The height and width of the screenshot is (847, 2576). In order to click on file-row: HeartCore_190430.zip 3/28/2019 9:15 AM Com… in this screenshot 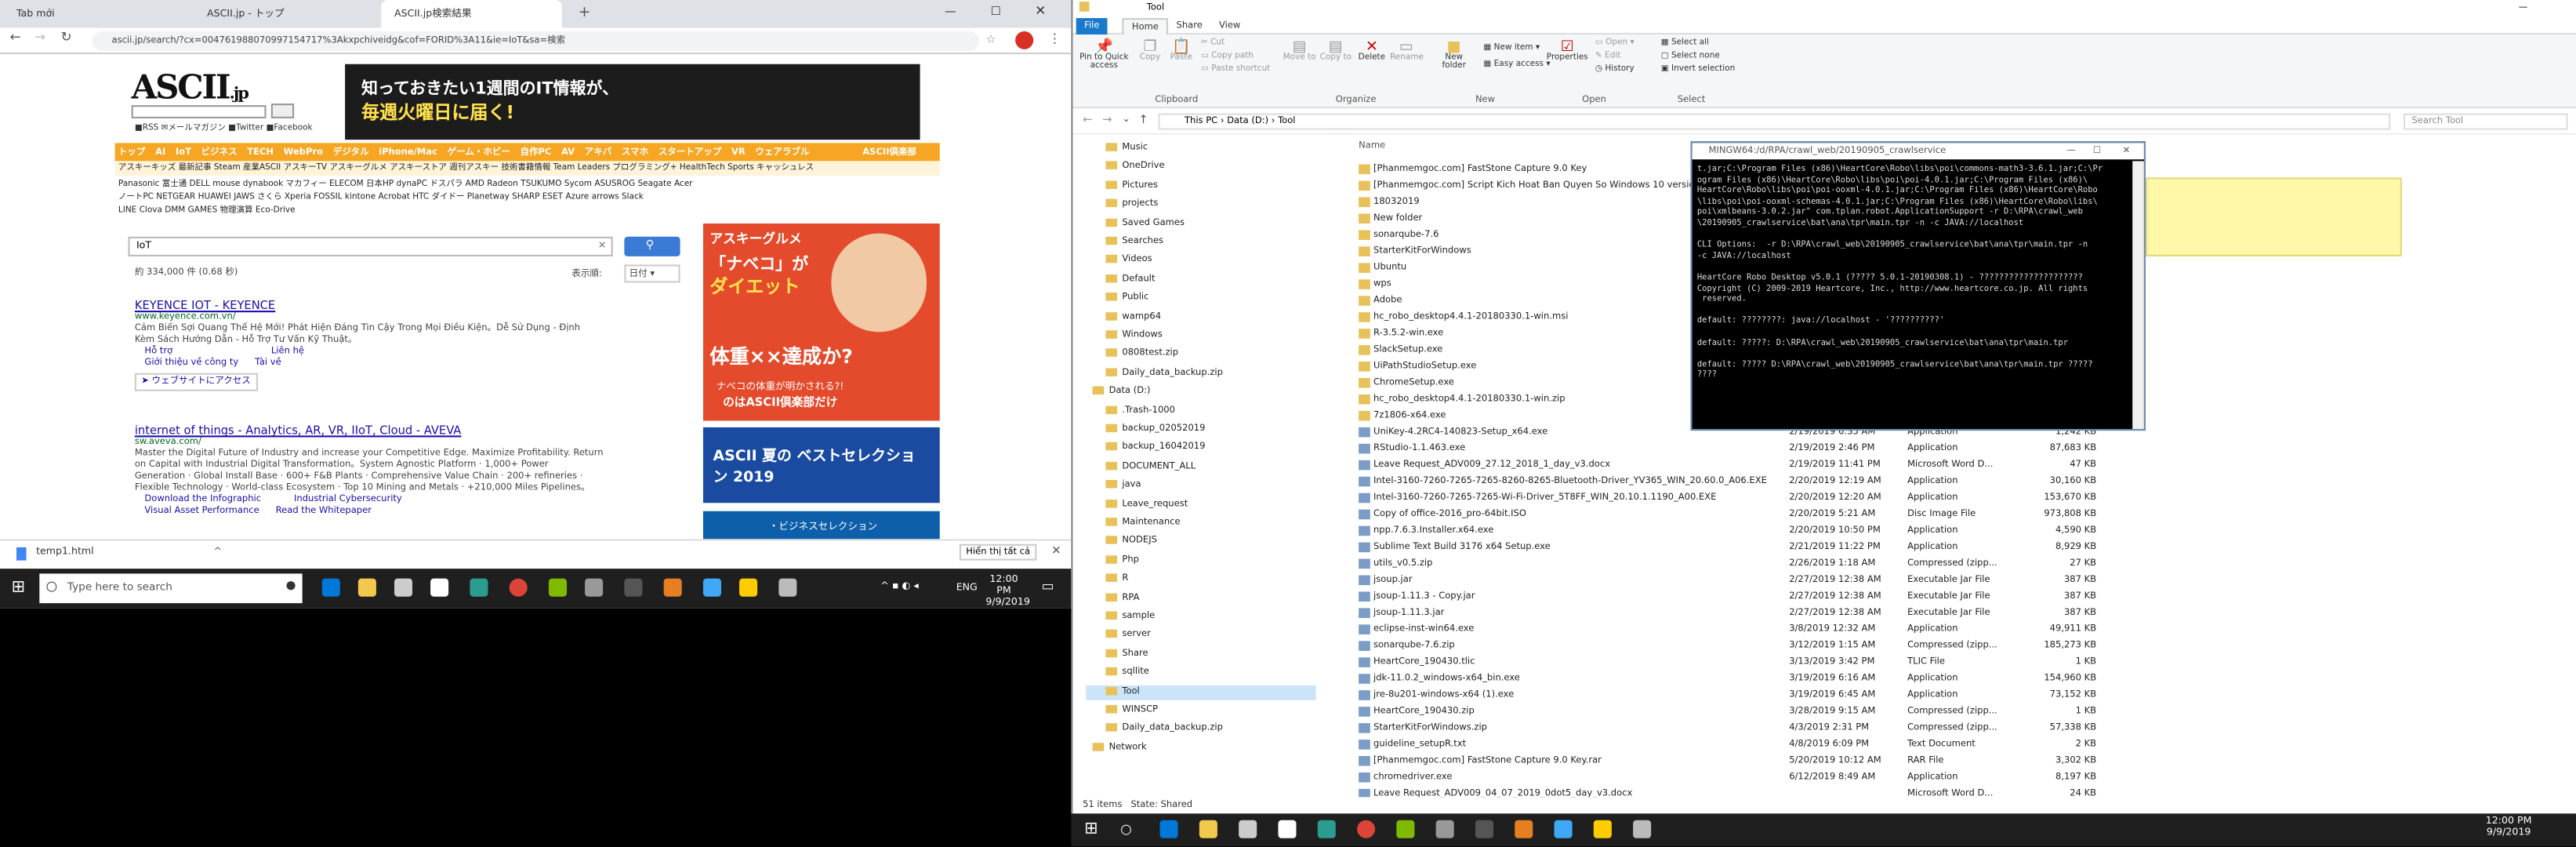, I will do `click(1842, 711)`.